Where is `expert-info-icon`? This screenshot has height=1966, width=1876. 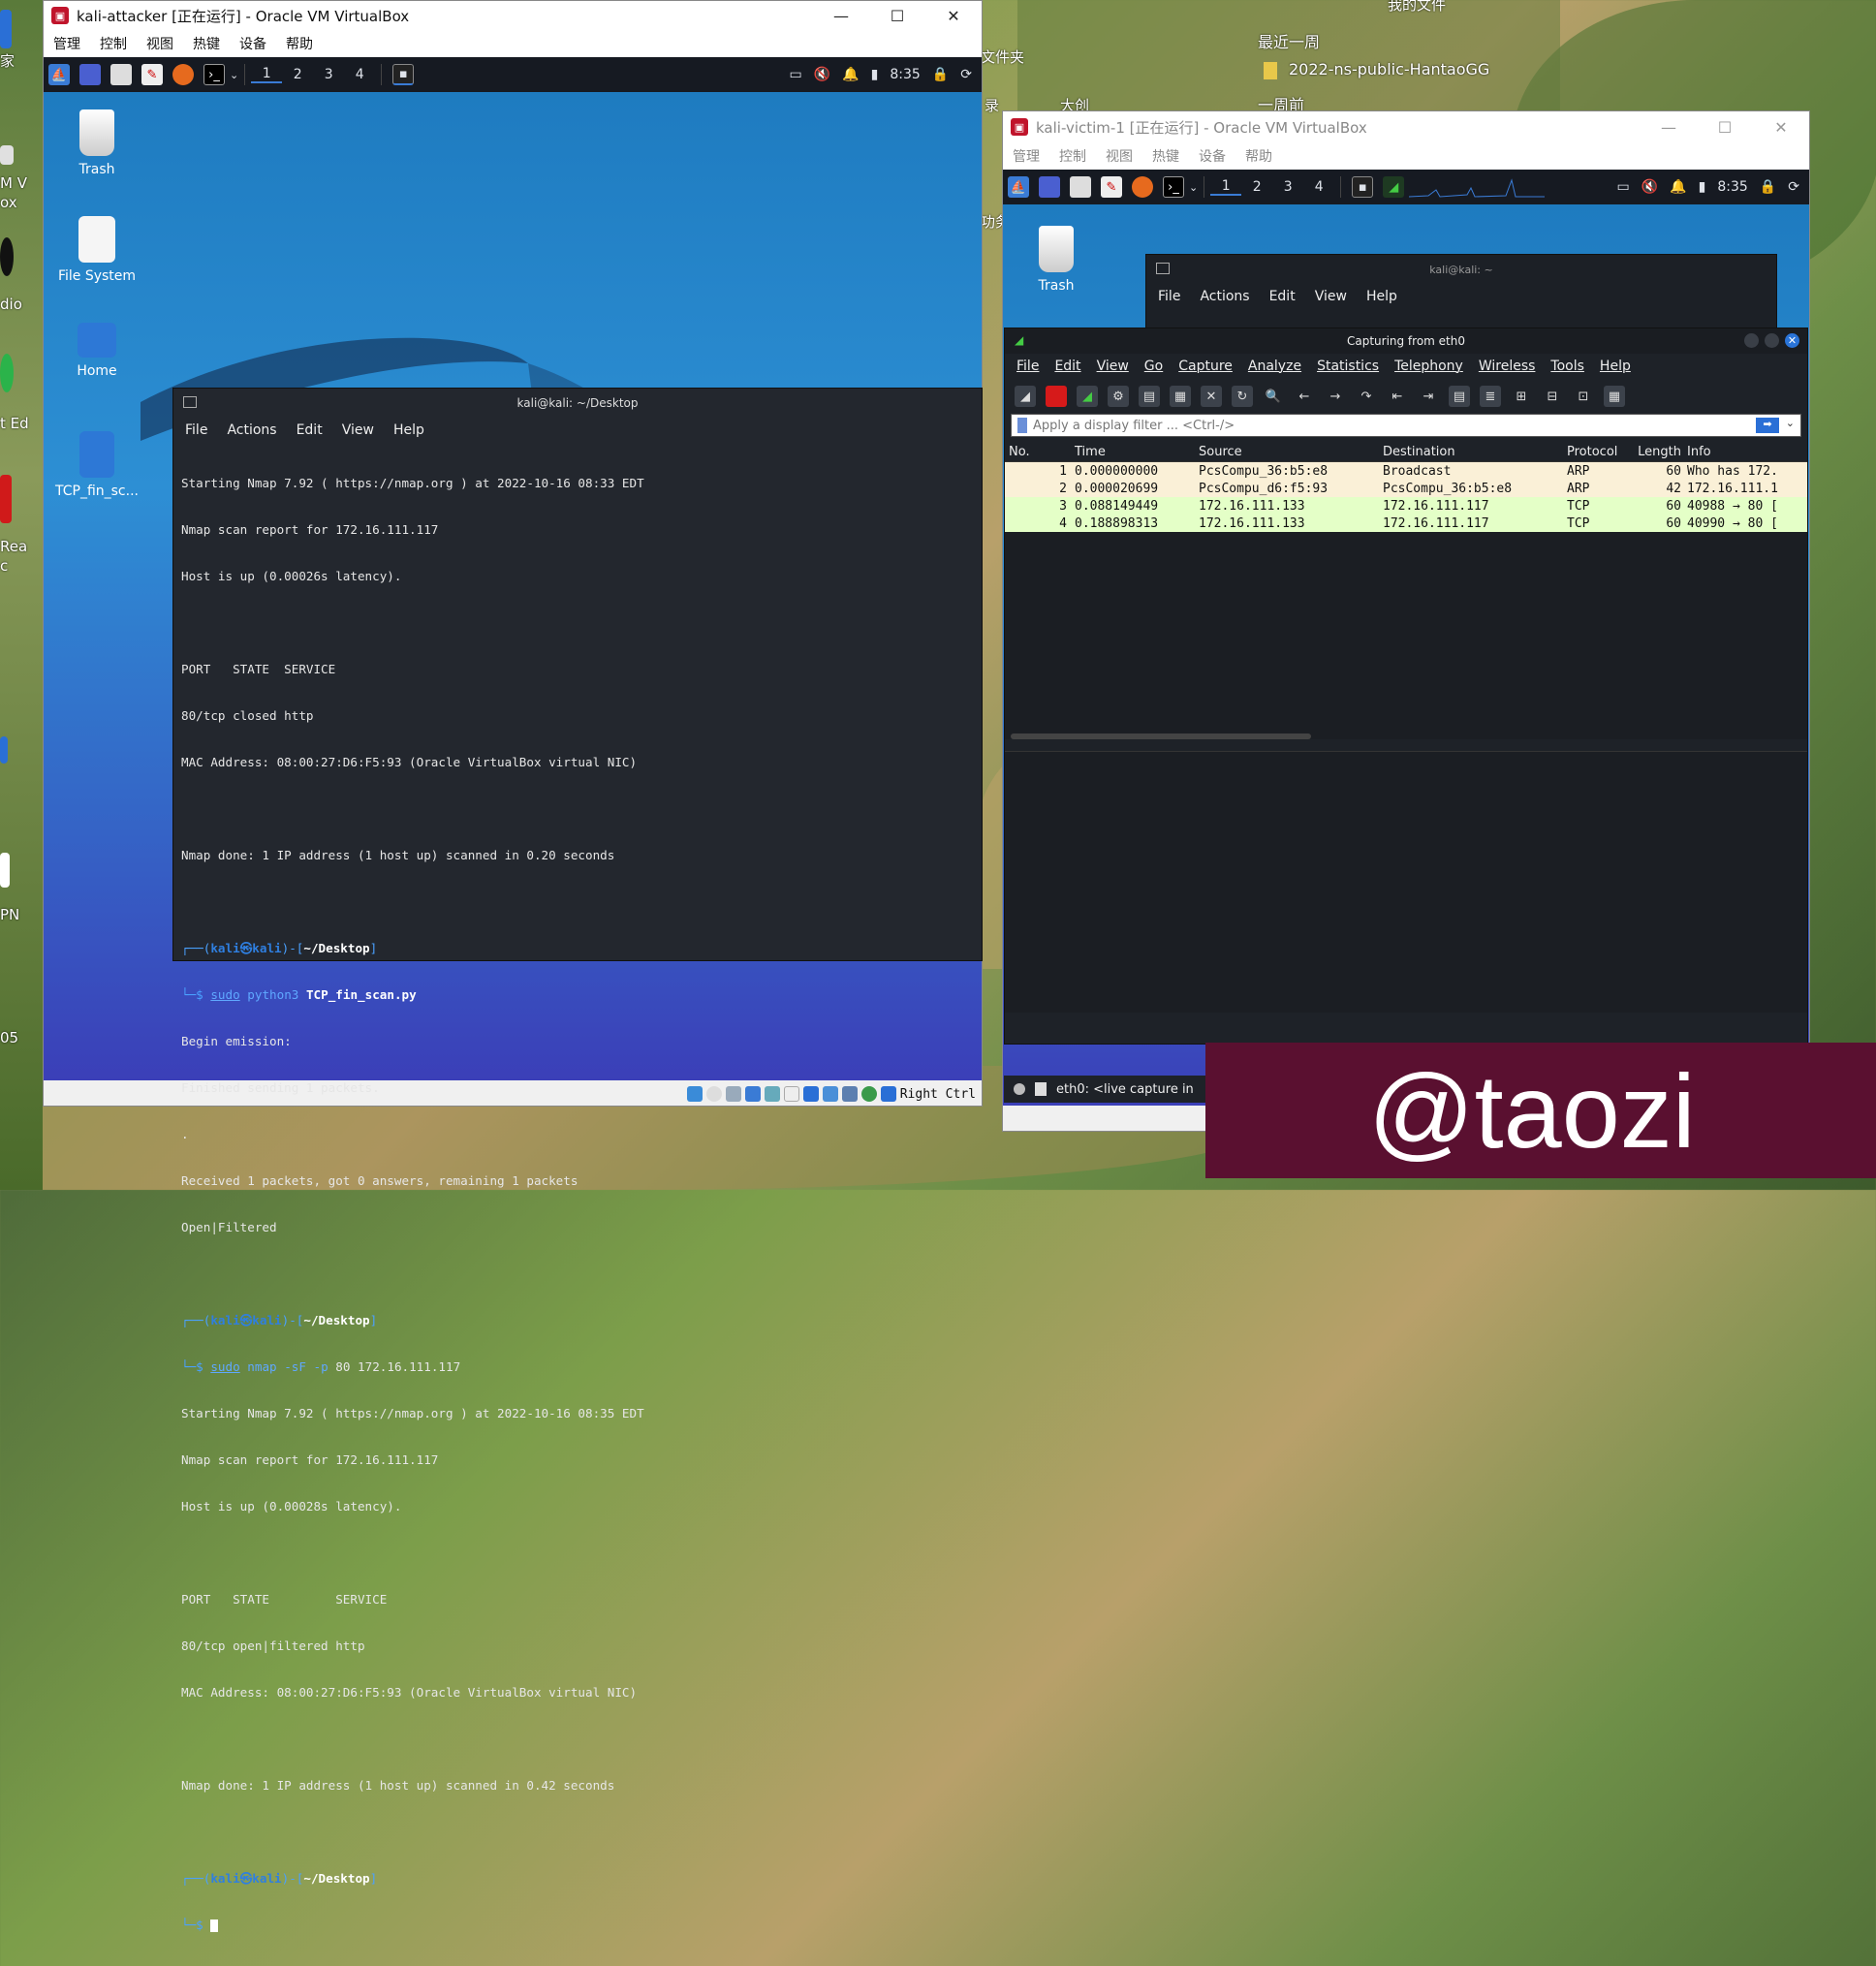 expert-info-icon is located at coordinates (1019, 1089).